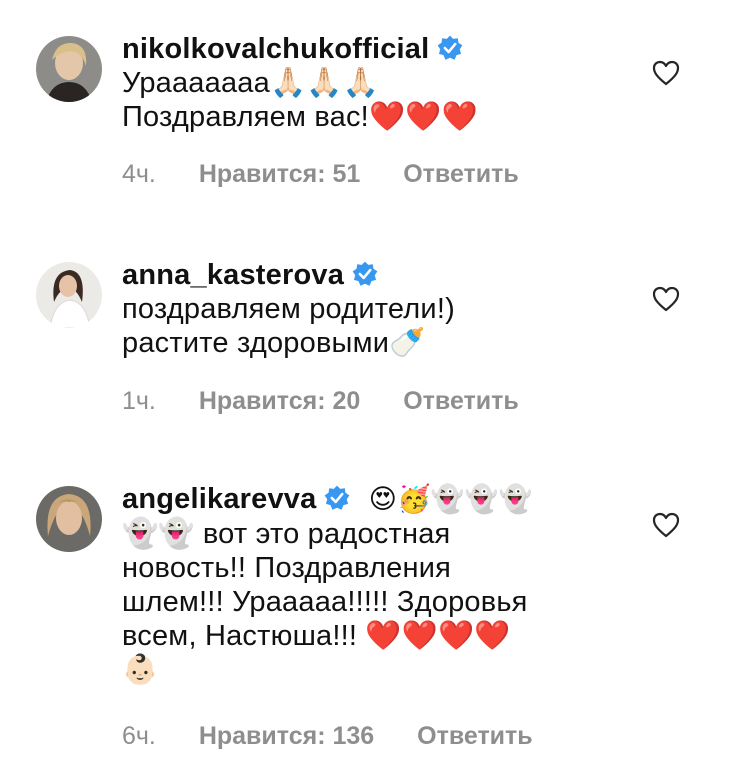 This screenshot has height=768, width=730. What do you see at coordinates (139, 174) in the screenshot?
I see `comment-time: 4ч.` at bounding box center [139, 174].